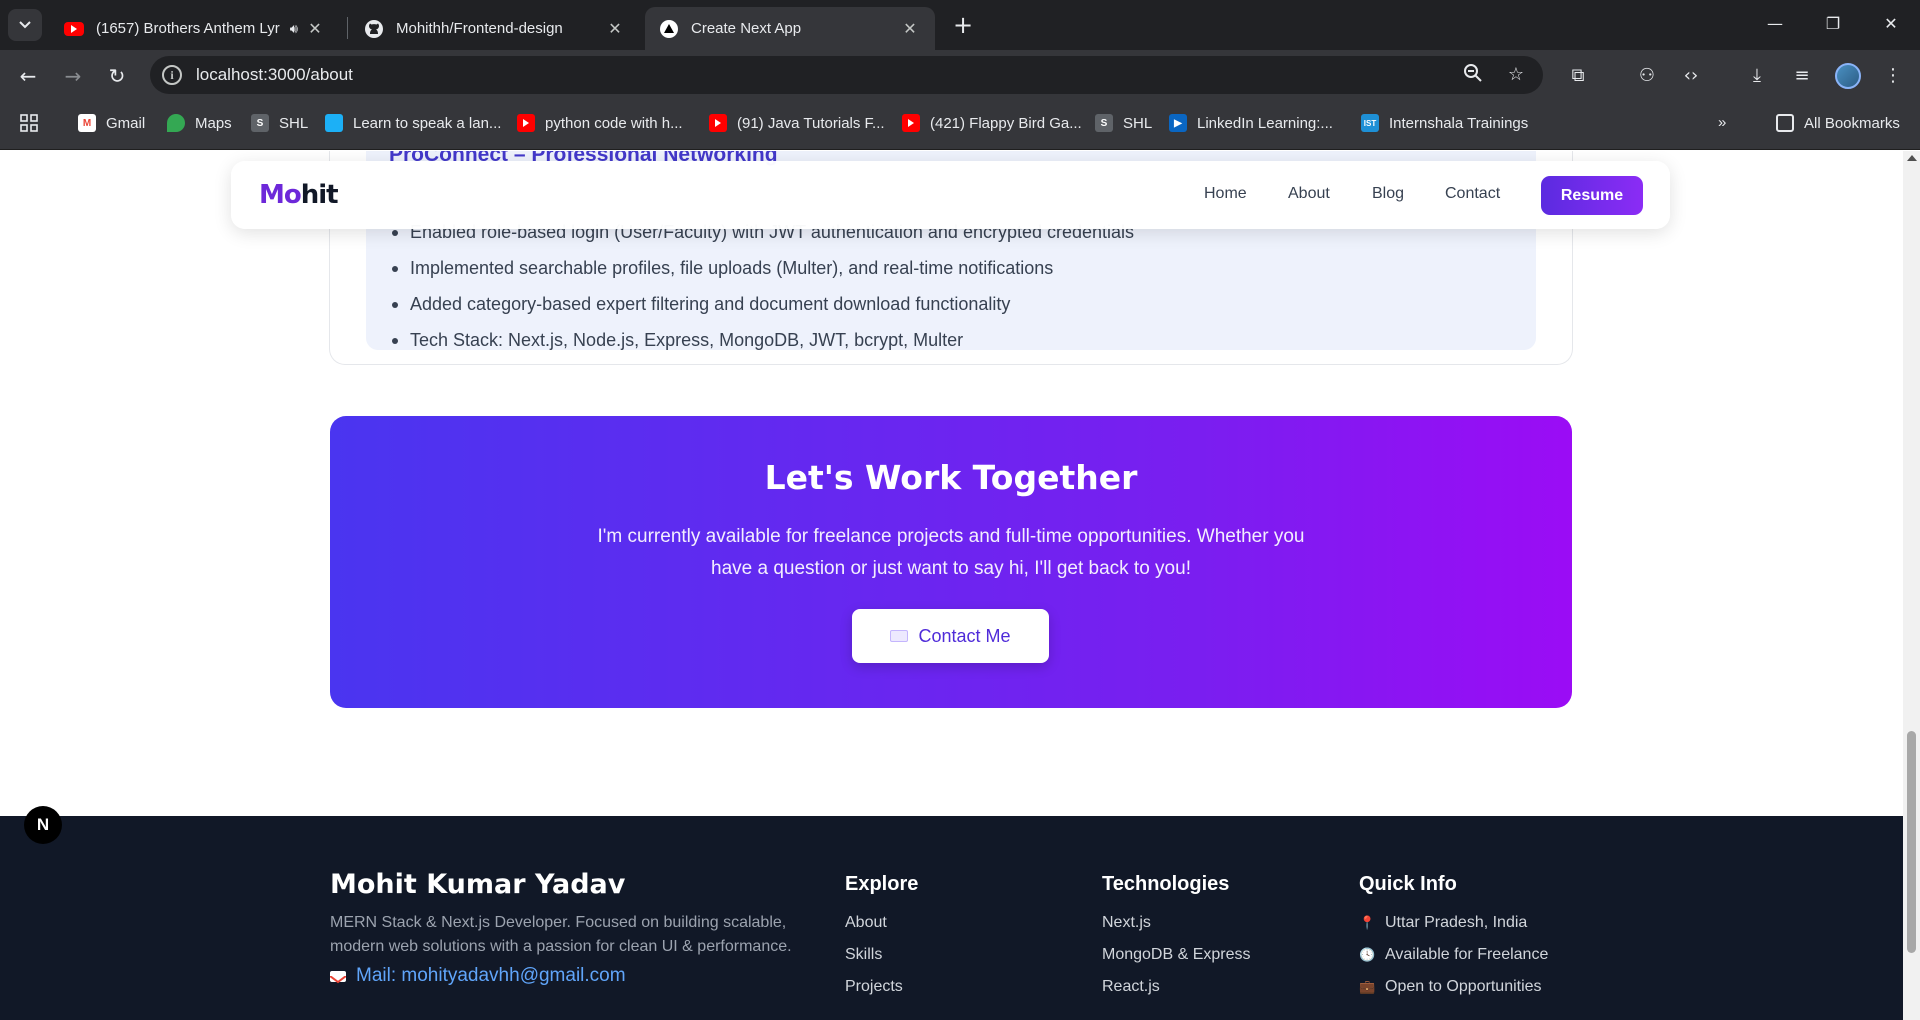 The height and width of the screenshot is (1020, 1920). I want to click on footer-explore-list: About Skills Projects, so click(874, 955).